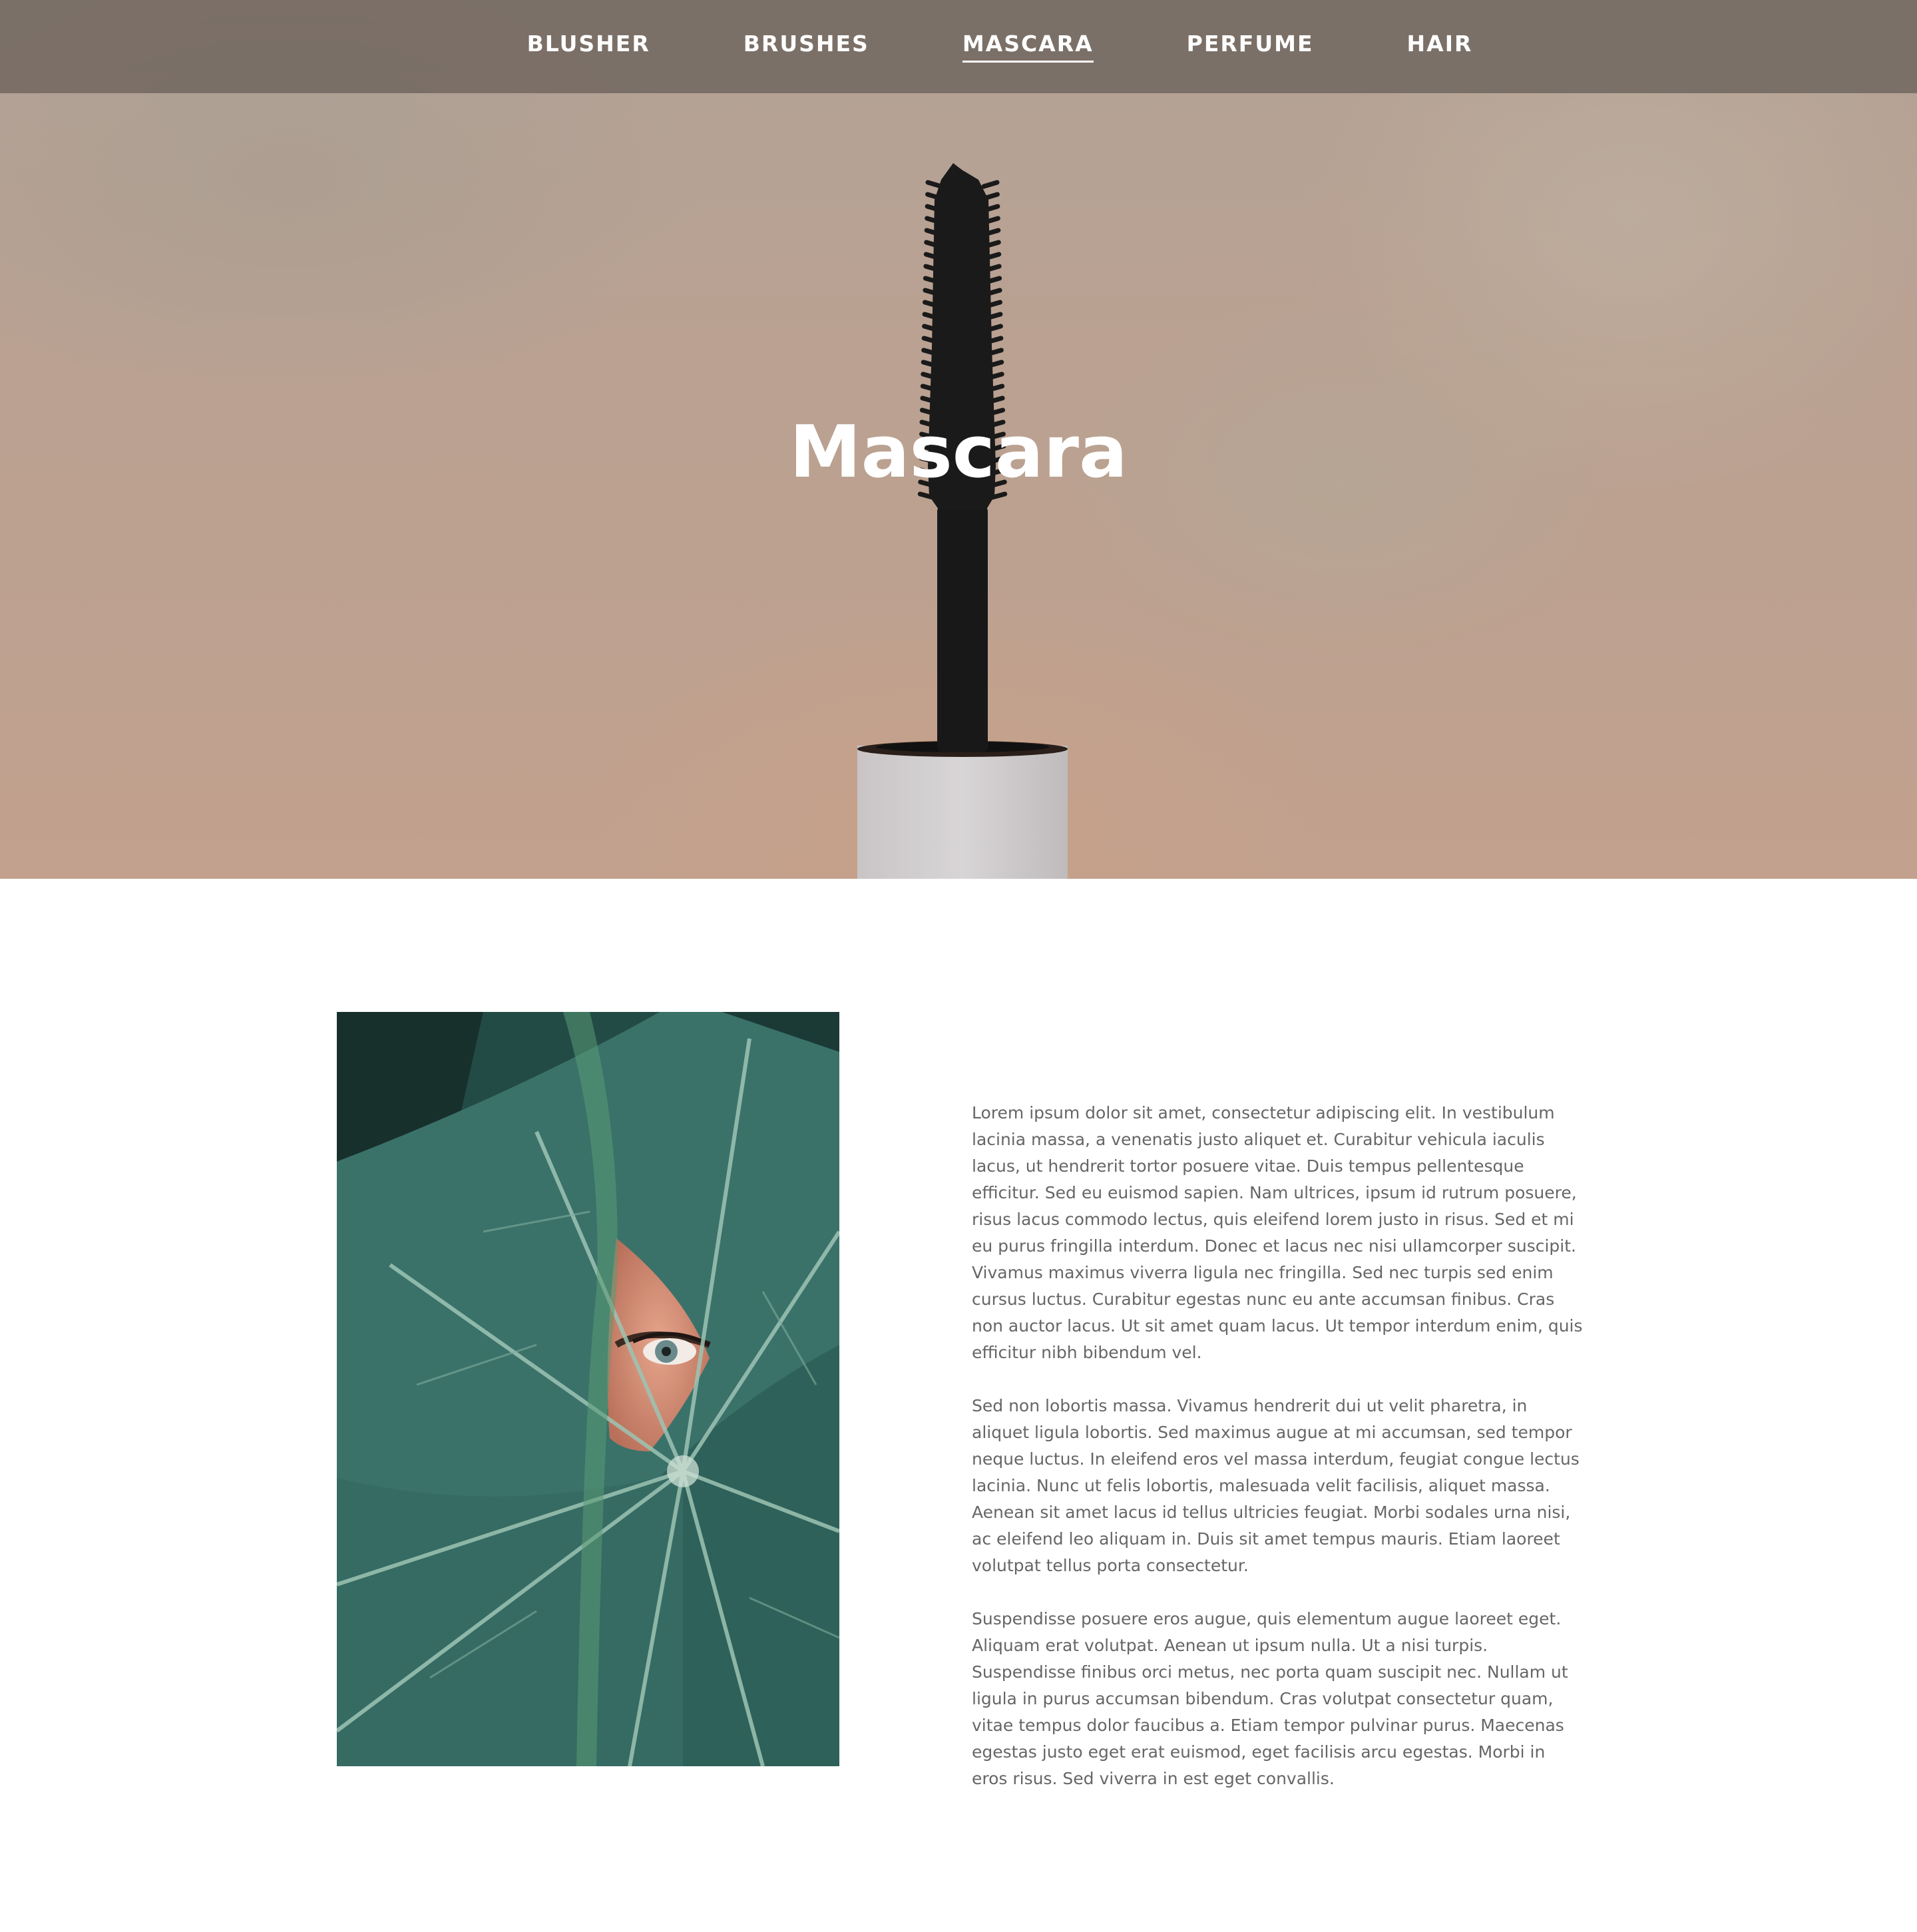 The height and width of the screenshot is (1932, 1917). Describe the element at coordinates (588, 1389) in the screenshot. I see `eye-behind-leaf-photo` at that location.